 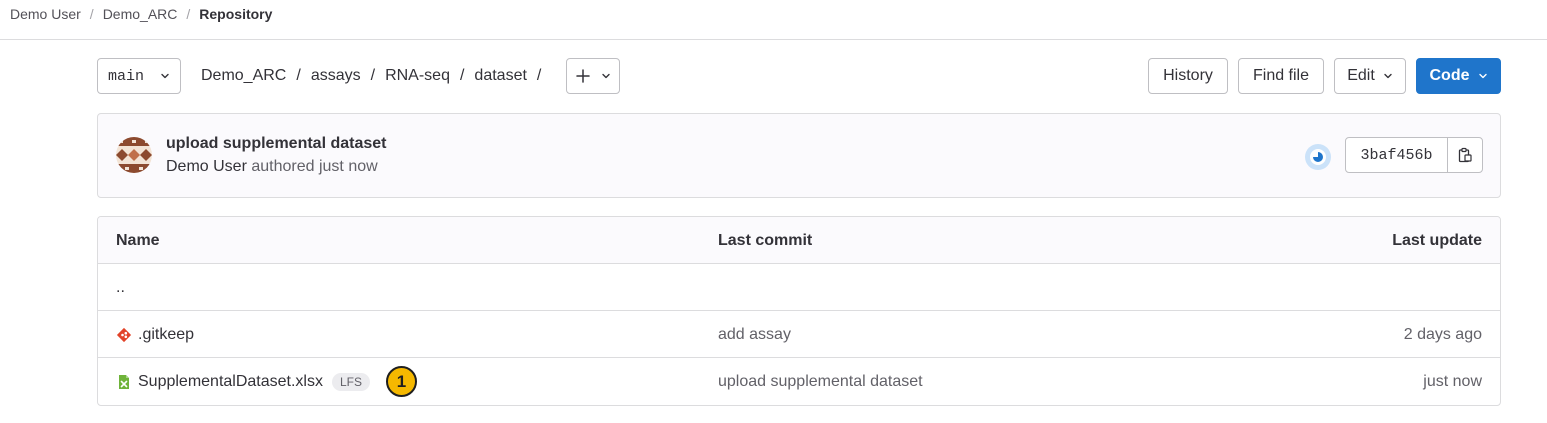 I want to click on breadcrumb-item-user: Demo User, so click(x=45, y=14).